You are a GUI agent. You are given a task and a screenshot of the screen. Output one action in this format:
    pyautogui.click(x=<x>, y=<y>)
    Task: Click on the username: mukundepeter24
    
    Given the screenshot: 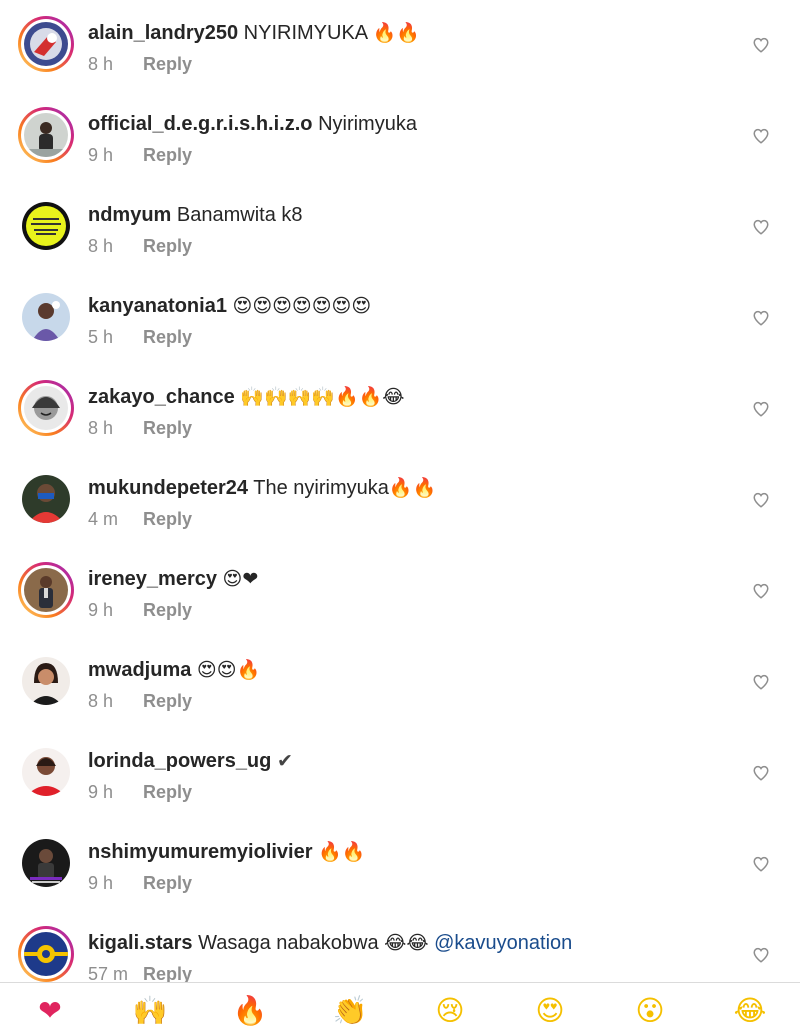 What is the action you would take?
    pyautogui.click(x=168, y=488)
    